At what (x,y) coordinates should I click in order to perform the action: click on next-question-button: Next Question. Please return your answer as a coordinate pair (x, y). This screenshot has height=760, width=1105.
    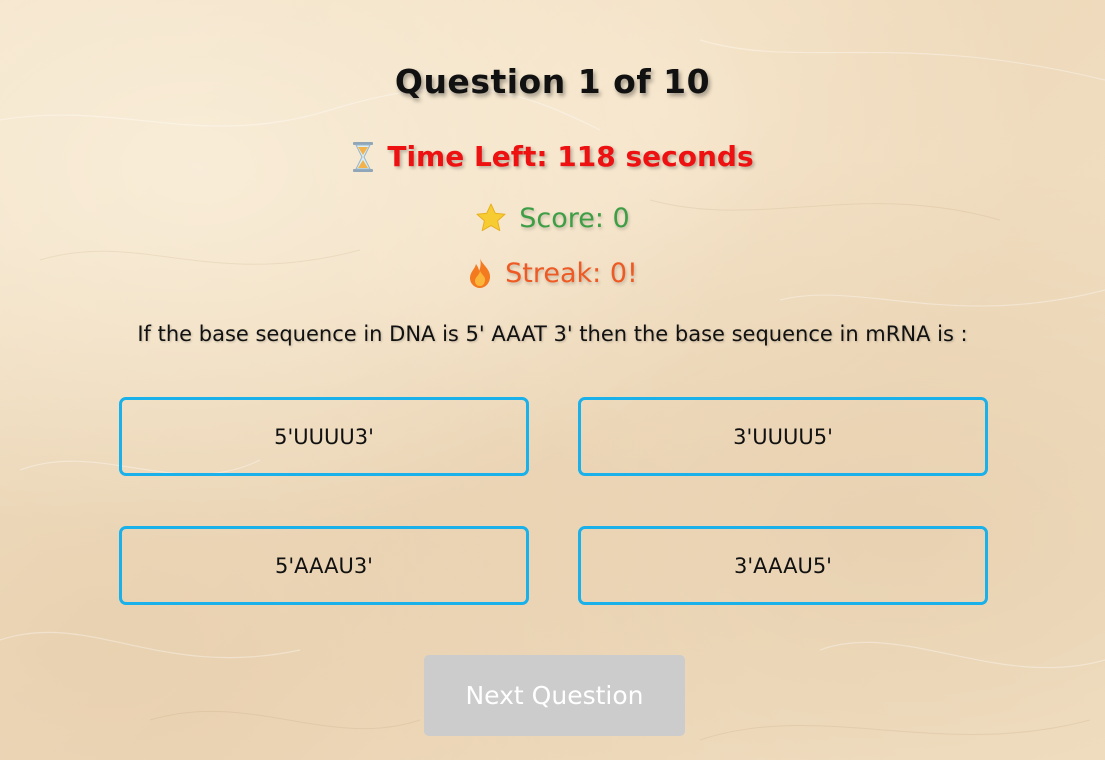
    Looking at the image, I should click on (554, 695).